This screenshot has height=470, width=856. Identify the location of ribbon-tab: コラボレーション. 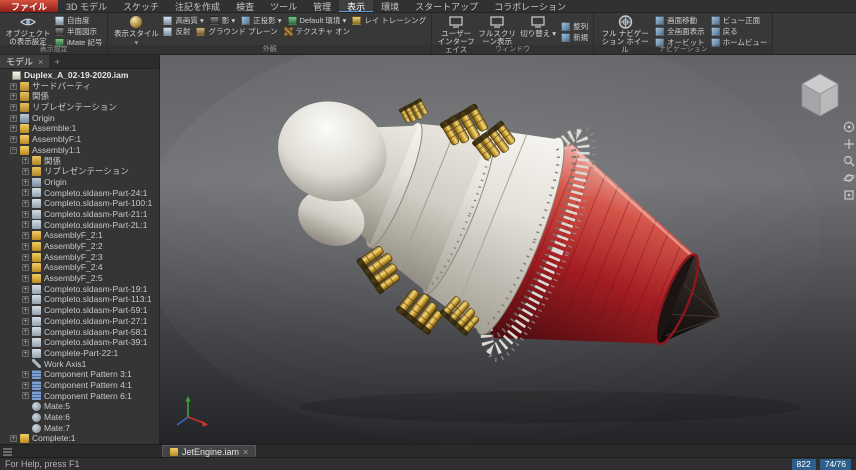
(530, 6).